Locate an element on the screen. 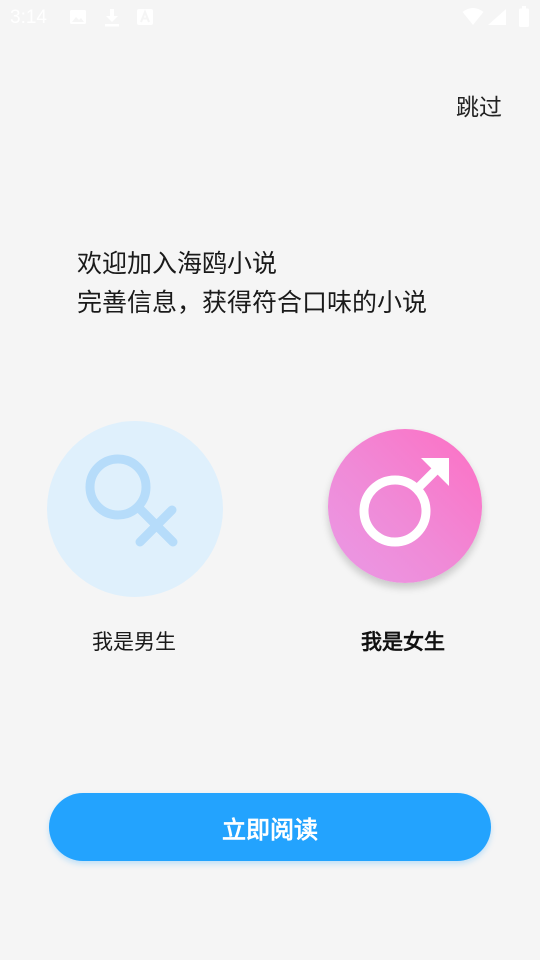 This screenshot has width=540, height=960. download-notification-icon is located at coordinates (112, 20).